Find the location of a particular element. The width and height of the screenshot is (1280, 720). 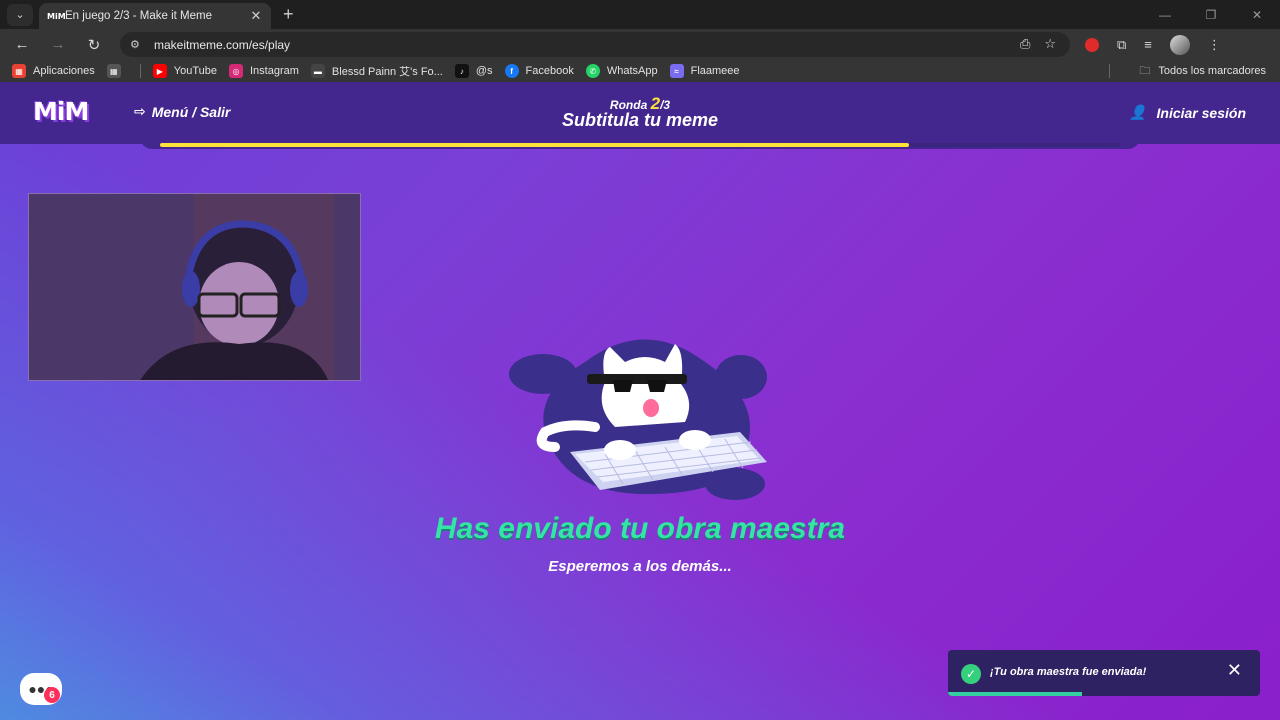

bookmark-tiktok: ♪ @s is located at coordinates (473, 71).